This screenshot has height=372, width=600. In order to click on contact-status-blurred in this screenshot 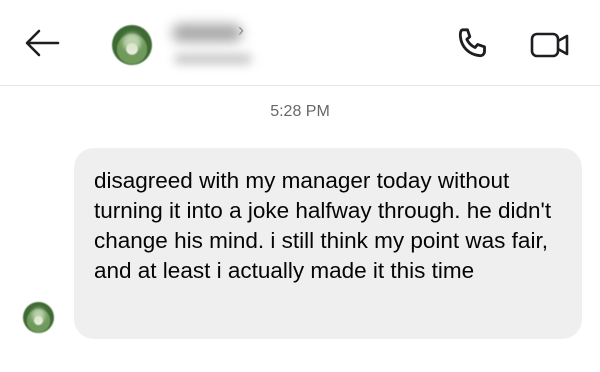, I will do `click(213, 59)`.